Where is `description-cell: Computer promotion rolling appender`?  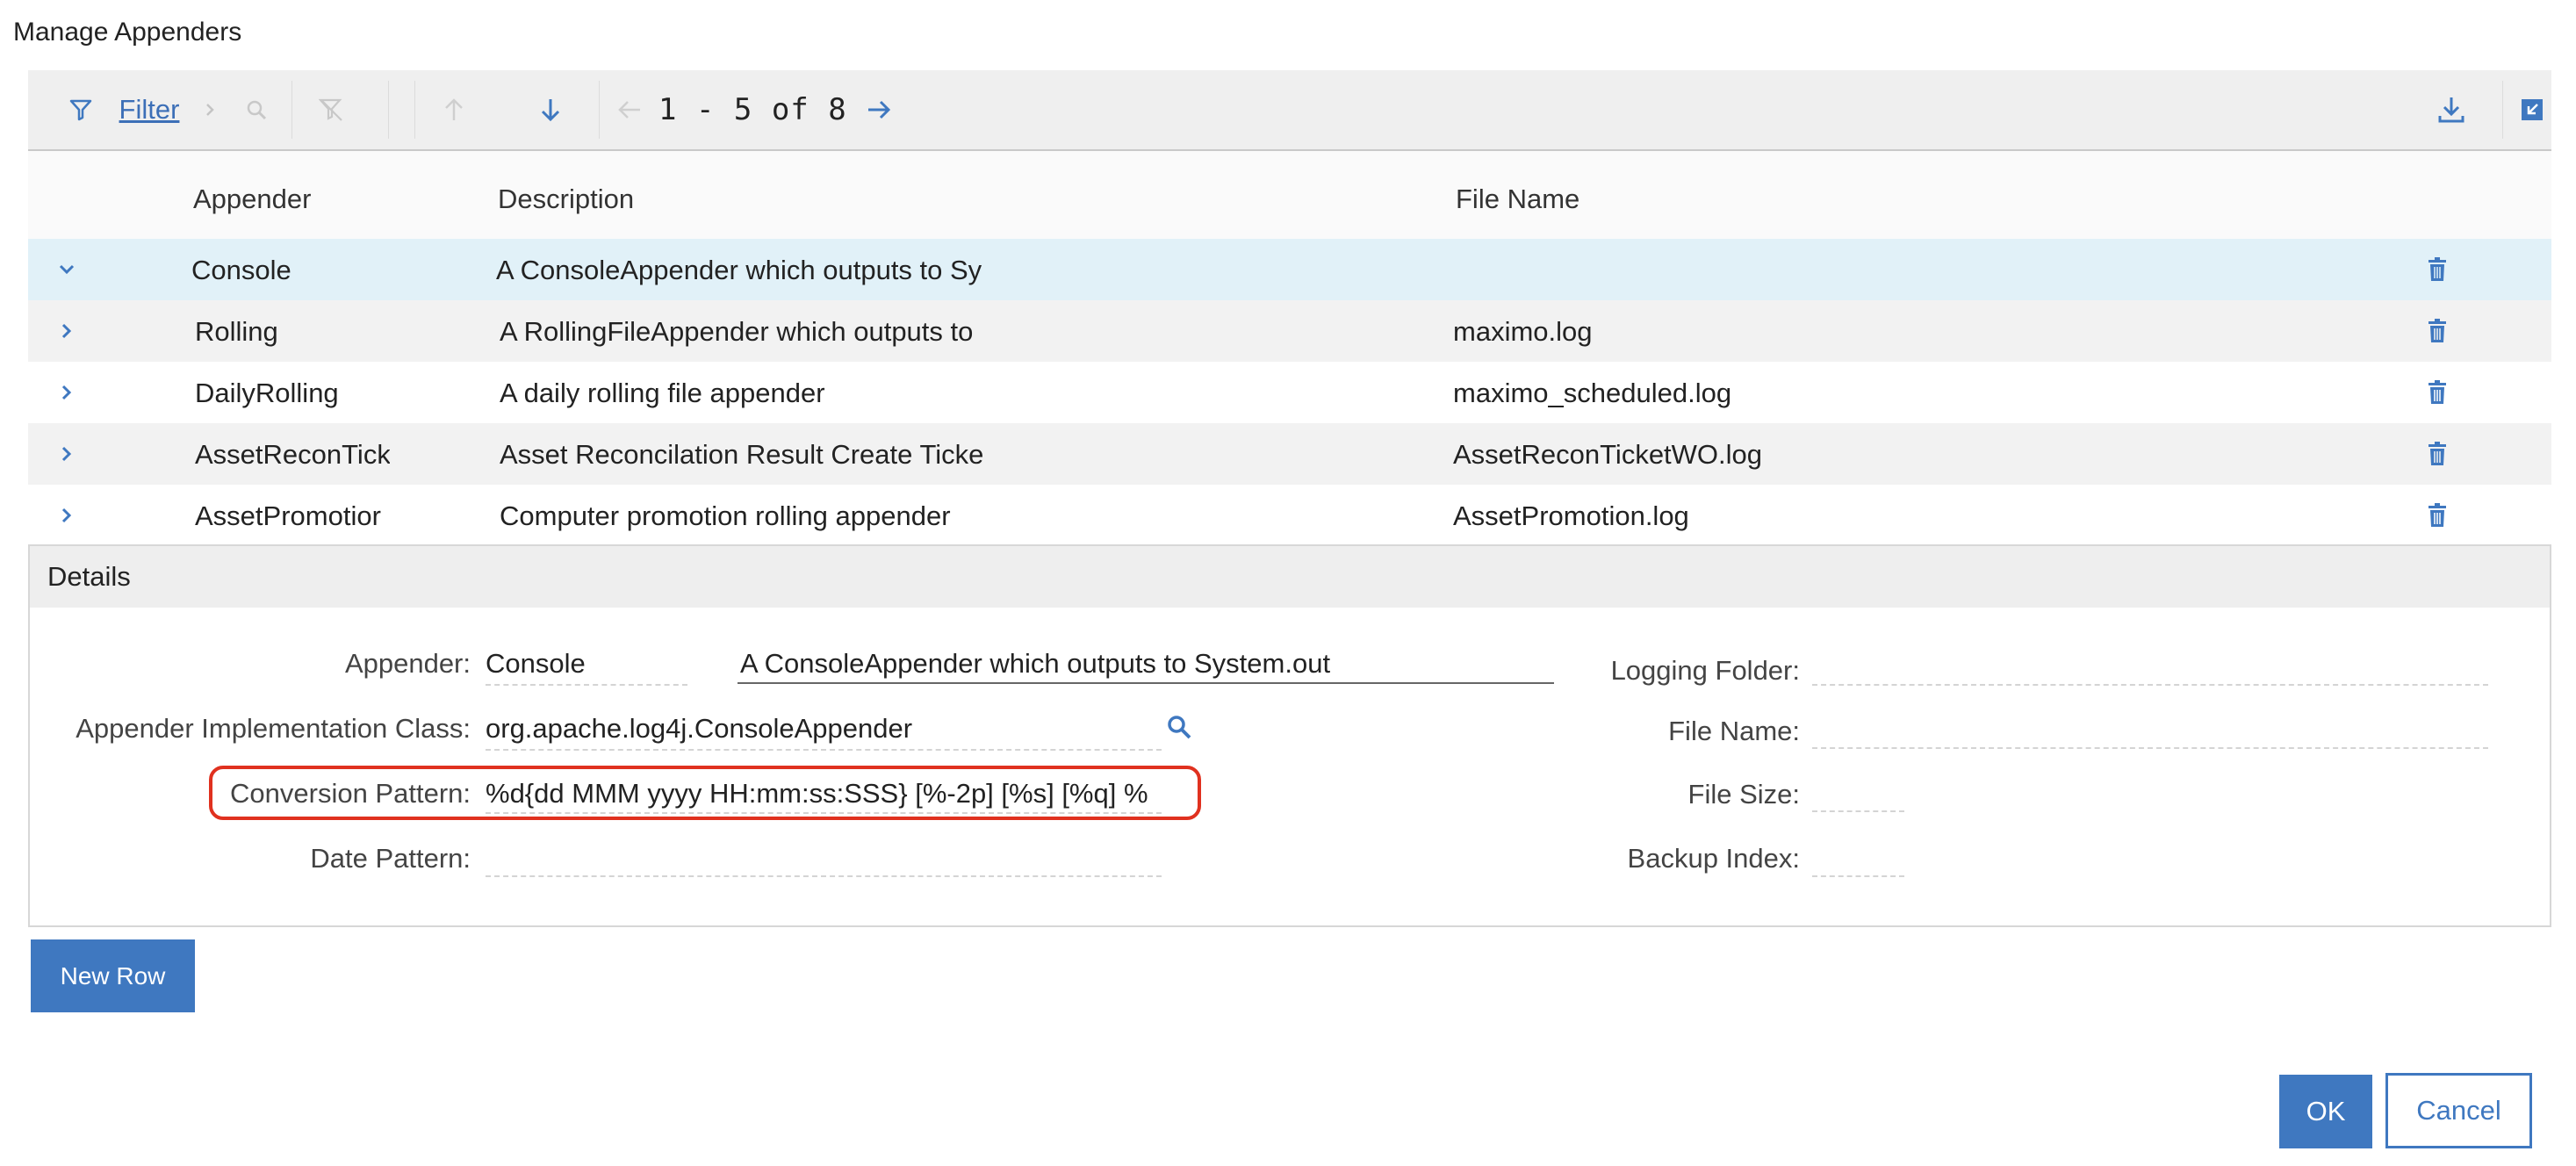 description-cell: Computer promotion rolling appender is located at coordinates (725, 516).